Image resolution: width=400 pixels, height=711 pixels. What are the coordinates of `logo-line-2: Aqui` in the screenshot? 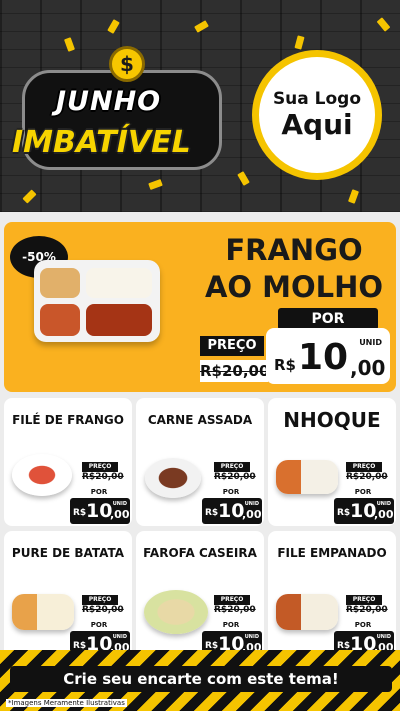 It's located at (317, 124).